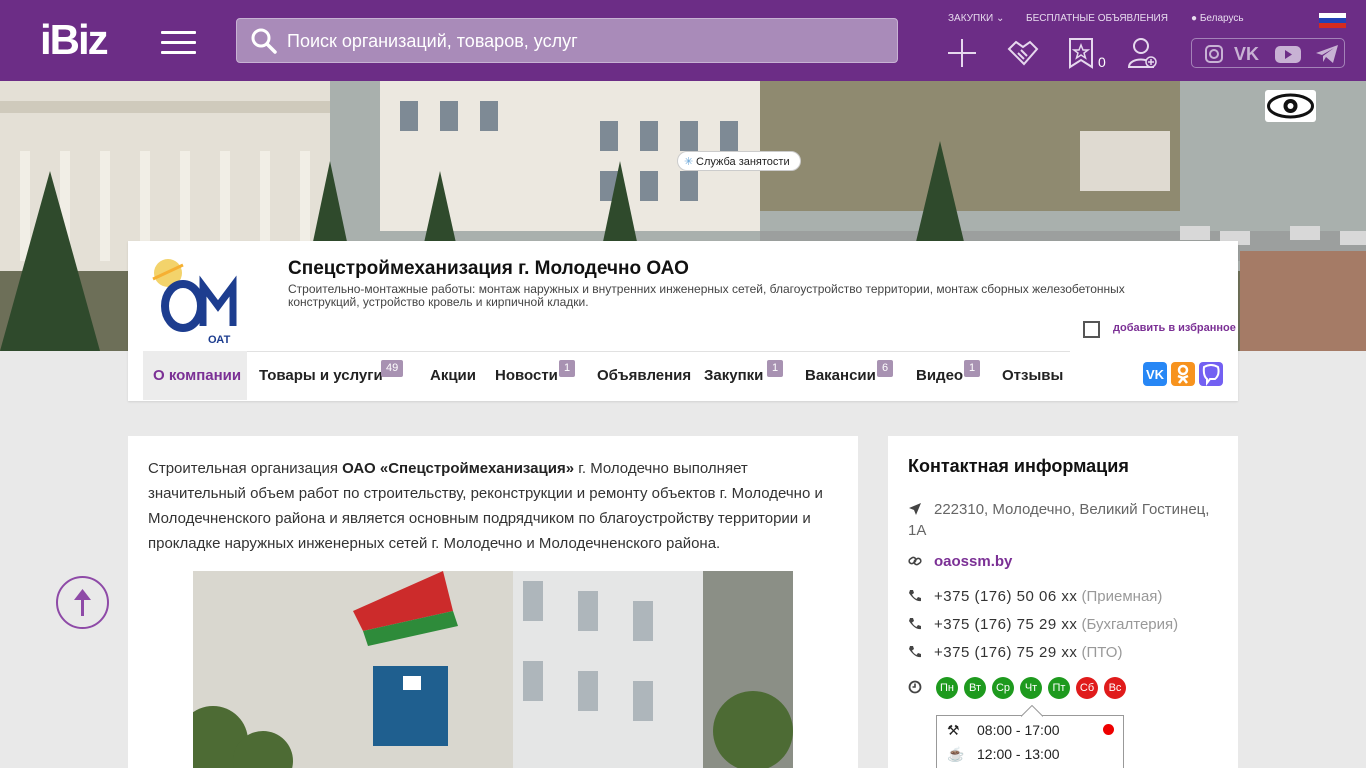  Describe the element at coordinates (1327, 54) in the screenshot. I see `telegram-icon` at that location.